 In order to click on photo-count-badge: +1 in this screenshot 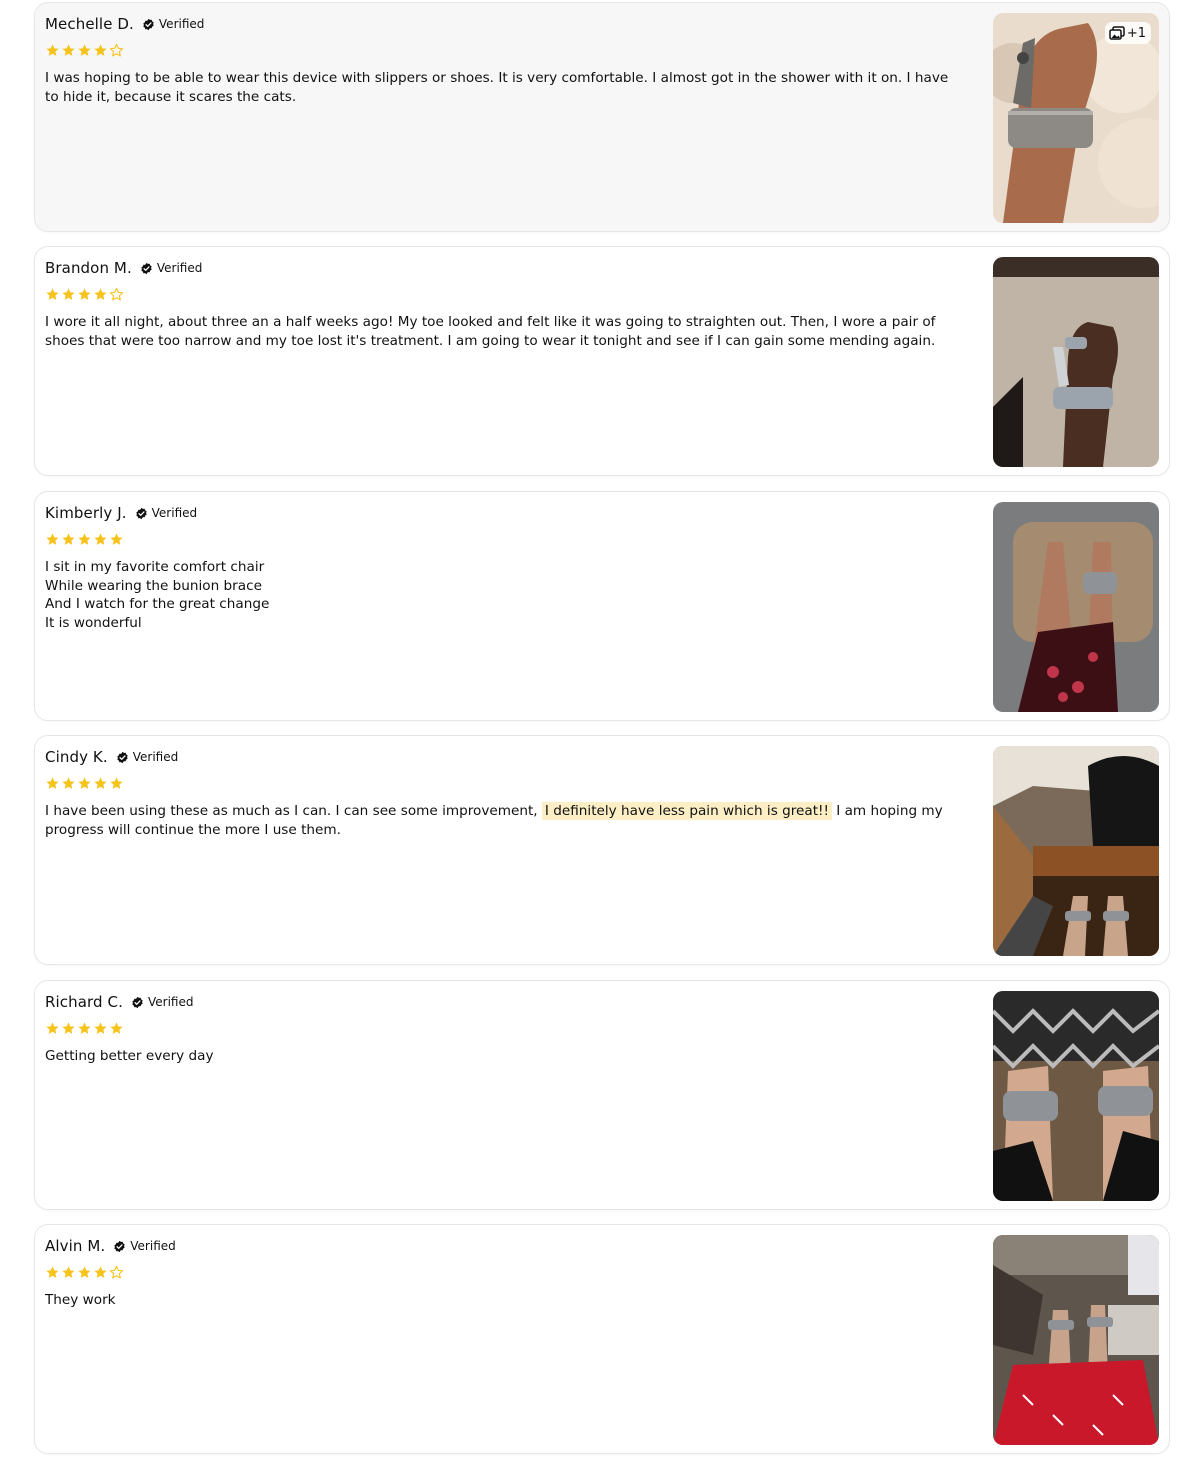, I will do `click(1127, 33)`.